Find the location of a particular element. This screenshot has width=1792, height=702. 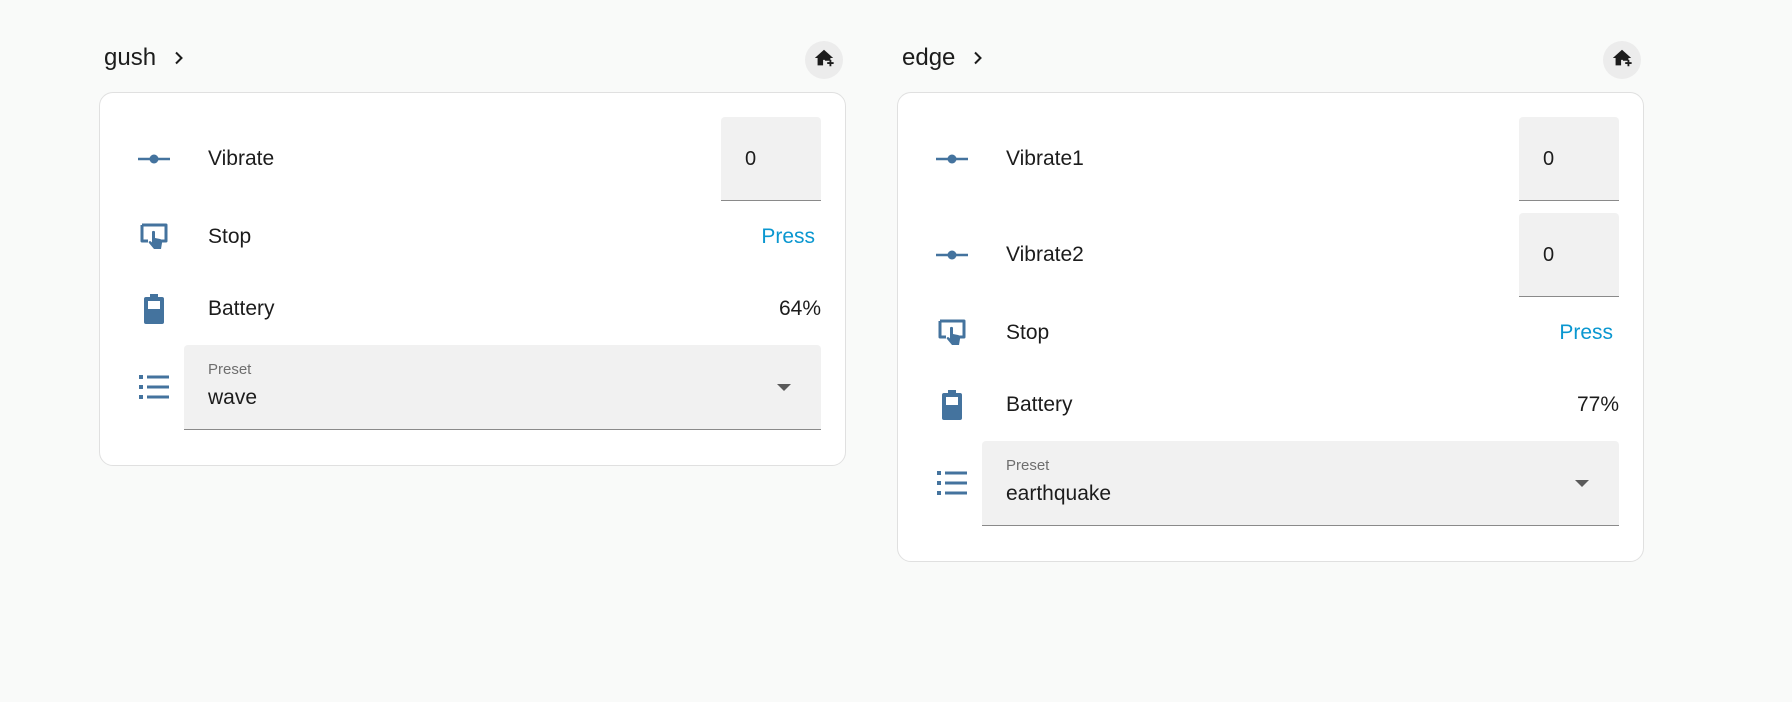

device-name: gush is located at coordinates (130, 57).